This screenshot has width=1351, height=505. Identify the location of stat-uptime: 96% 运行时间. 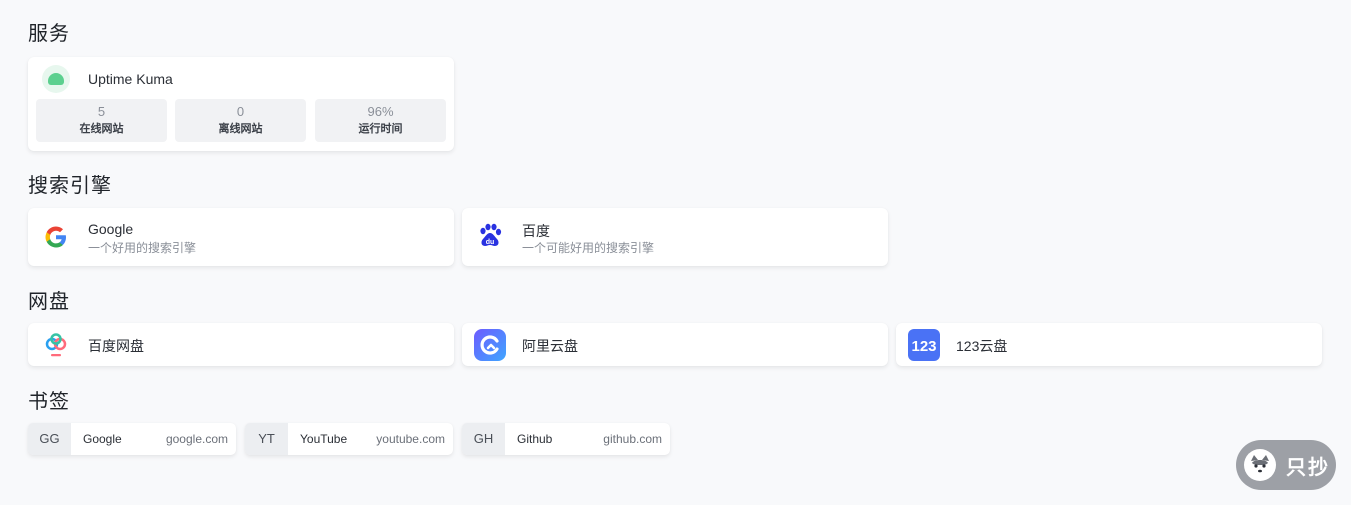
(380, 120).